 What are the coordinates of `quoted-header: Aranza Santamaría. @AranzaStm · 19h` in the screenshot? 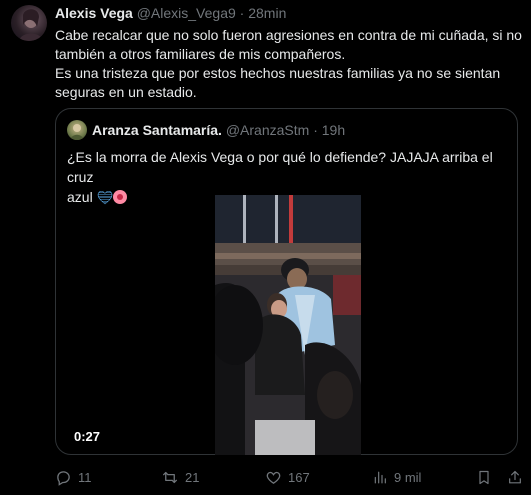 It's located at (218, 130).